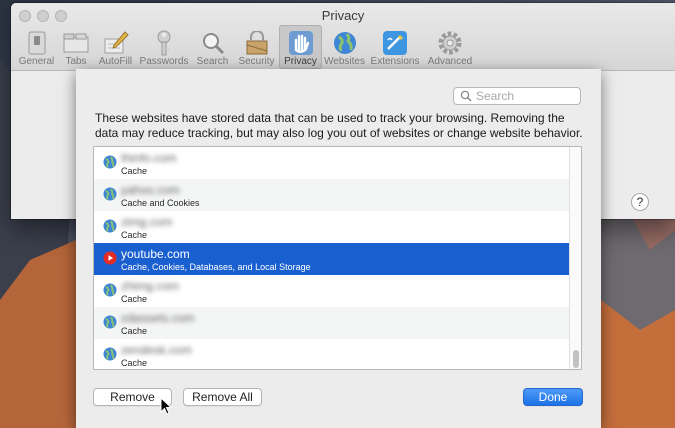 The image size is (675, 428). Describe the element at coordinates (160, 203) in the screenshot. I see `site-detail: Cache and Cookies` at that location.